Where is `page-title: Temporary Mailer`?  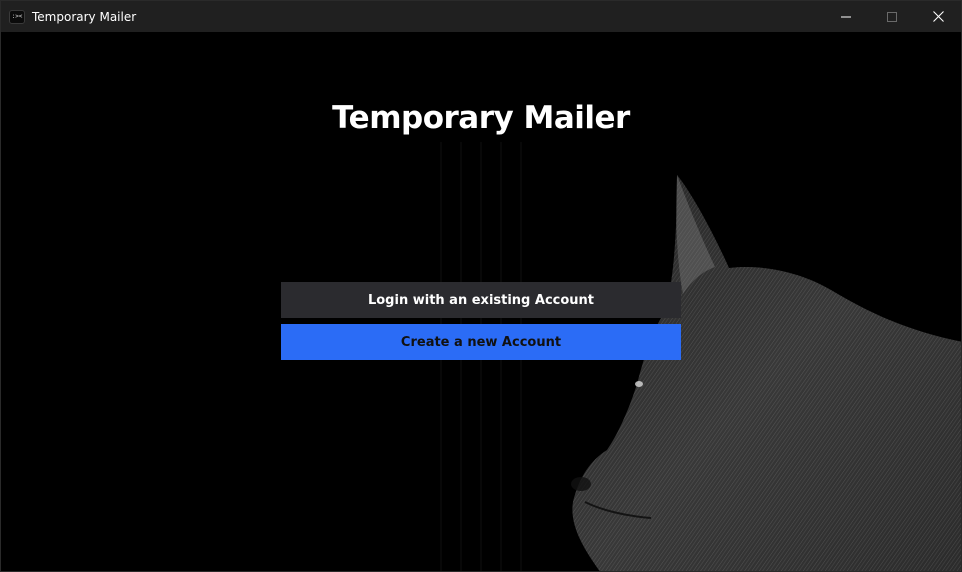 page-title: Temporary Mailer is located at coordinates (481, 118).